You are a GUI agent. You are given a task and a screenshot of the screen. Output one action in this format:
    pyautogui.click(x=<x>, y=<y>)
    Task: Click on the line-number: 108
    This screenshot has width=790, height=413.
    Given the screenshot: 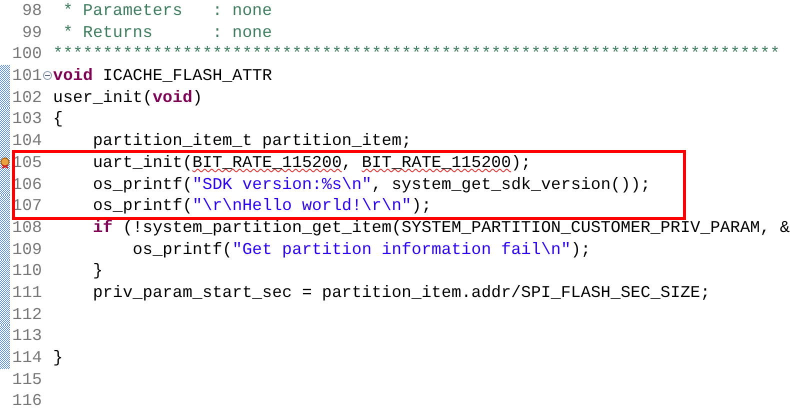 What is the action you would take?
    pyautogui.click(x=27, y=227)
    